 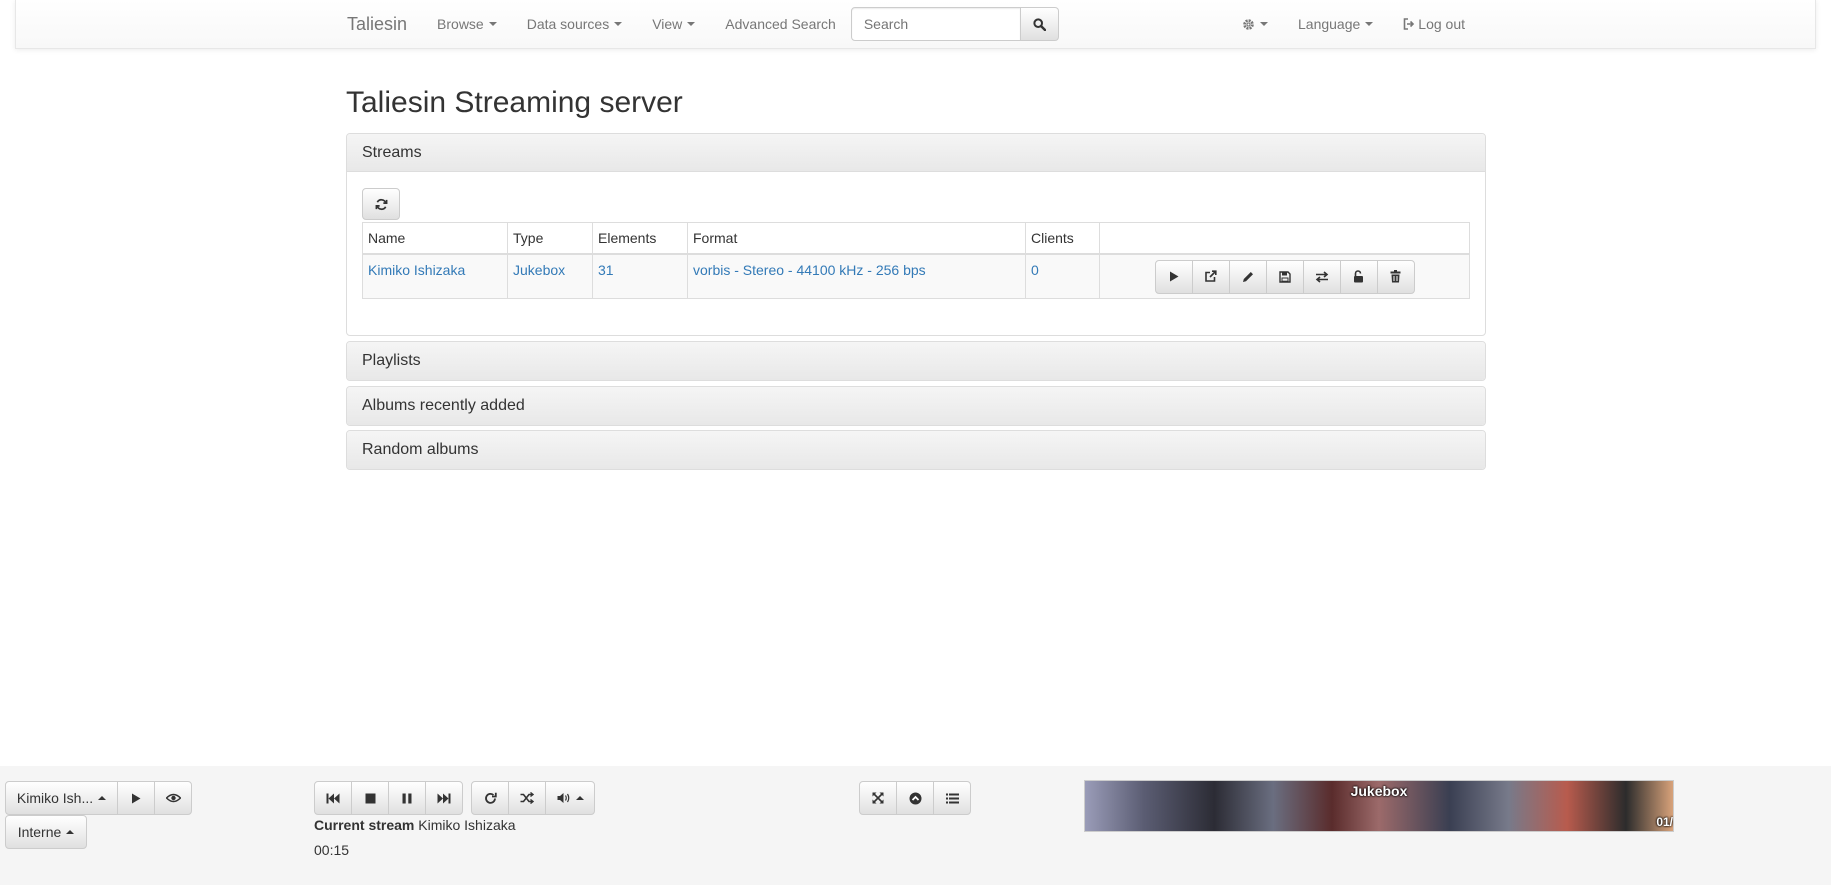 What do you see at coordinates (606, 270) in the screenshot?
I see `stream-elements-link: 31` at bounding box center [606, 270].